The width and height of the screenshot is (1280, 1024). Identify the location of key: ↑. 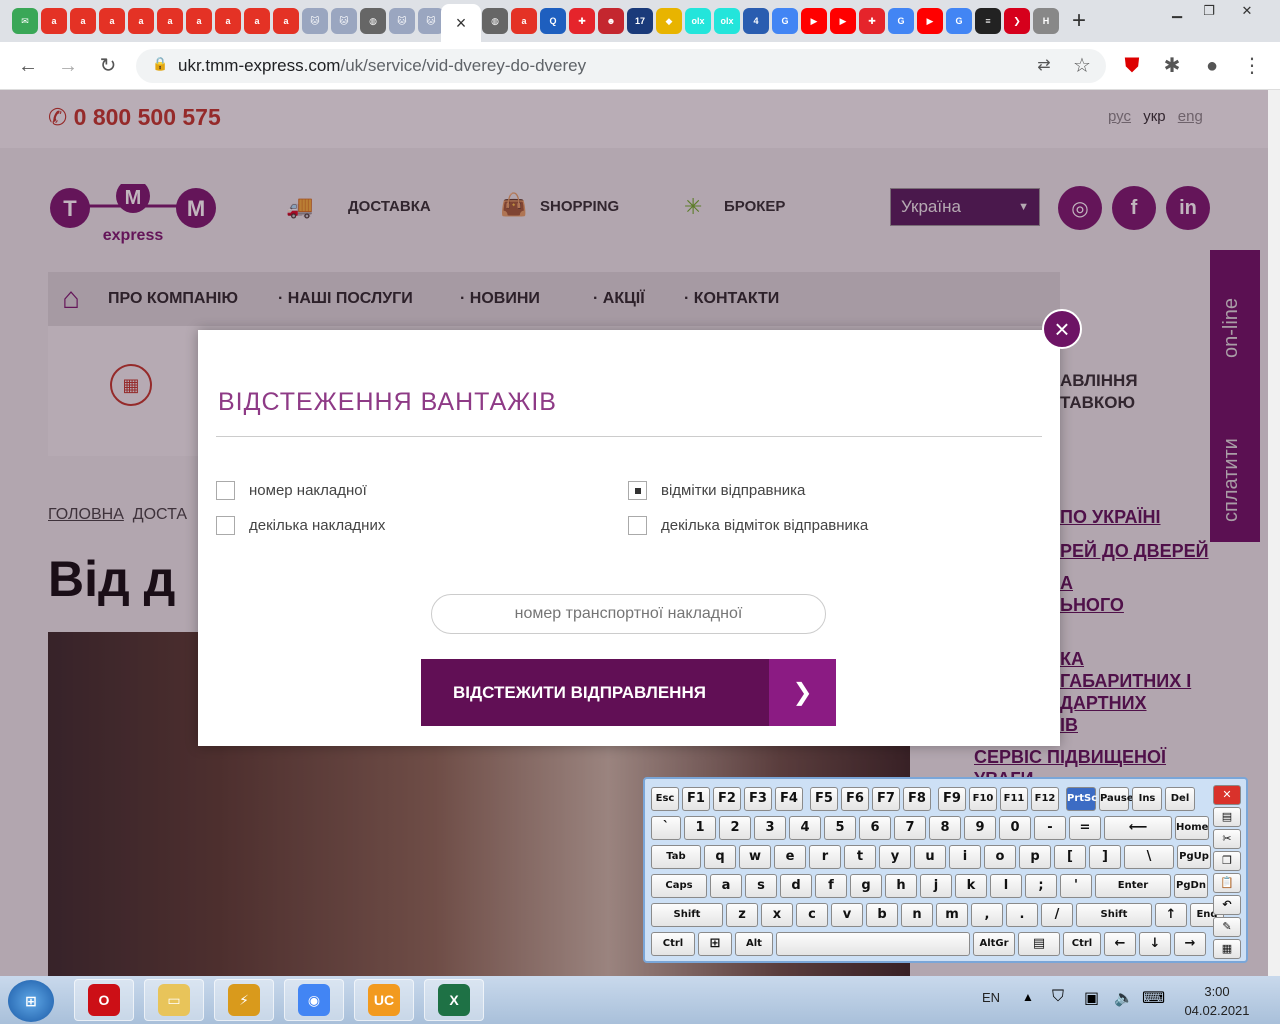
(1171, 915).